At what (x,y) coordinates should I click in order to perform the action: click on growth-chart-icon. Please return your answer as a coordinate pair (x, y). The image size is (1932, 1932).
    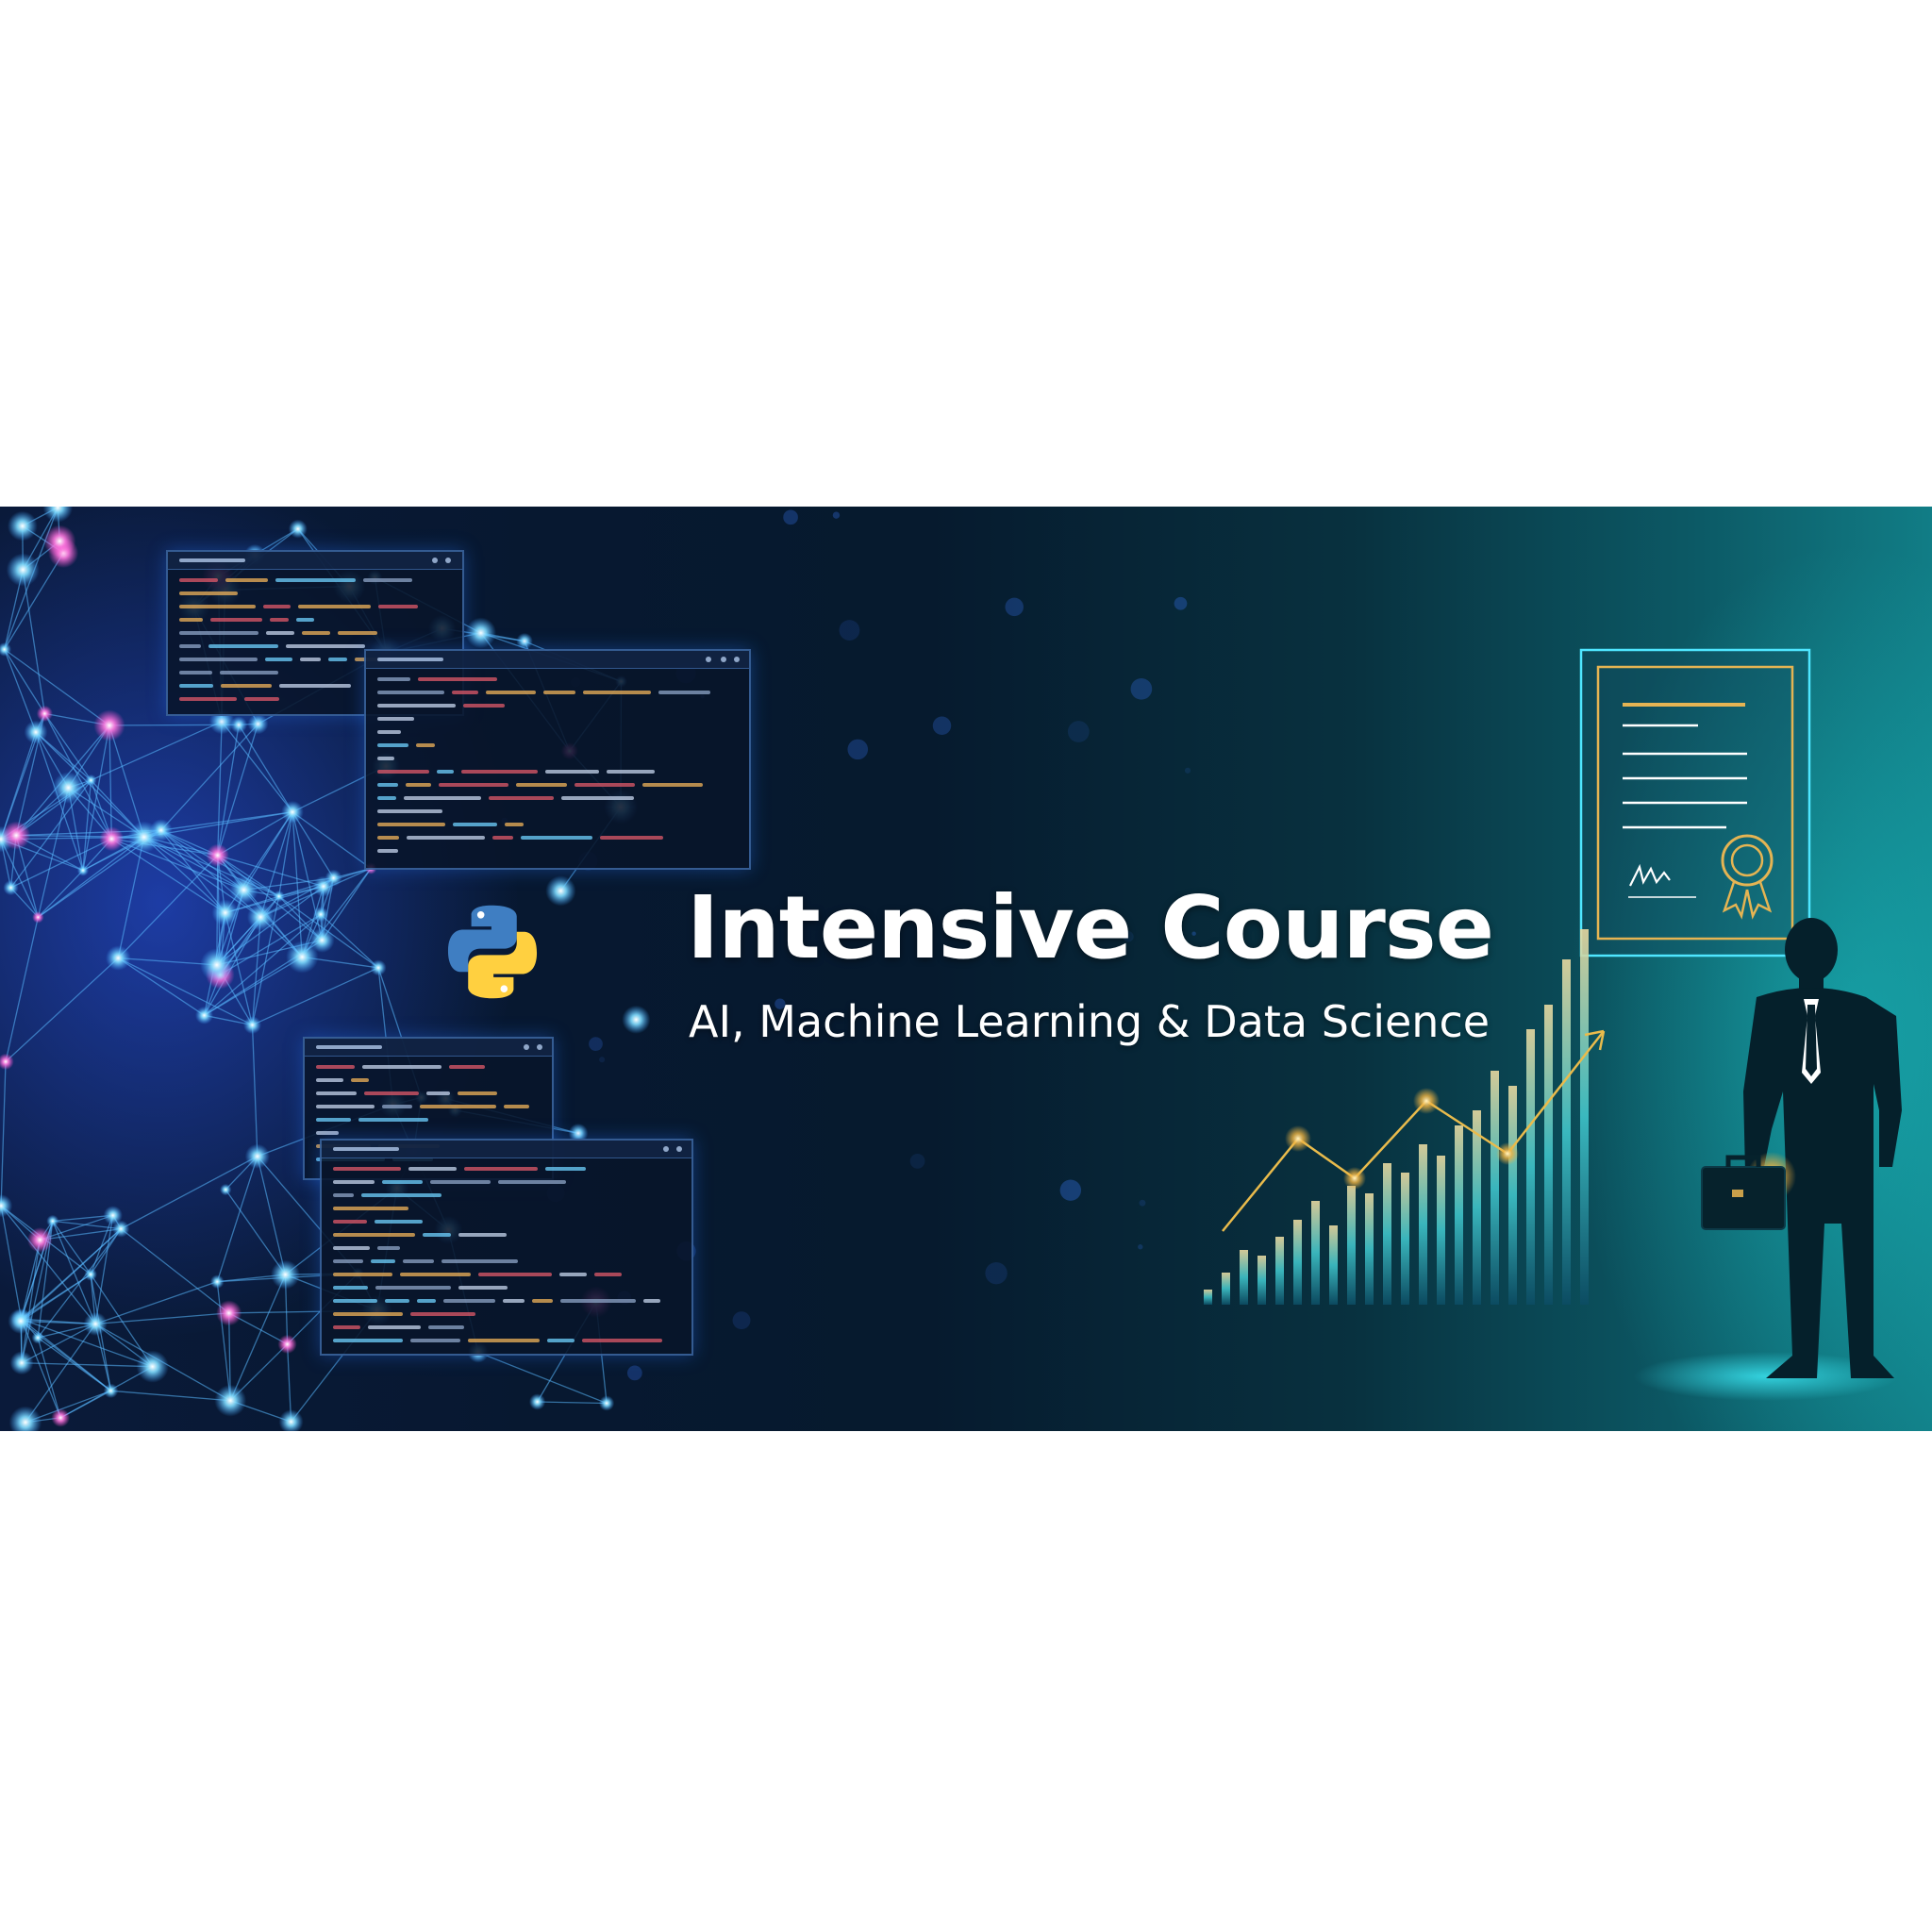
    Looking at the image, I should click on (1397, 1117).